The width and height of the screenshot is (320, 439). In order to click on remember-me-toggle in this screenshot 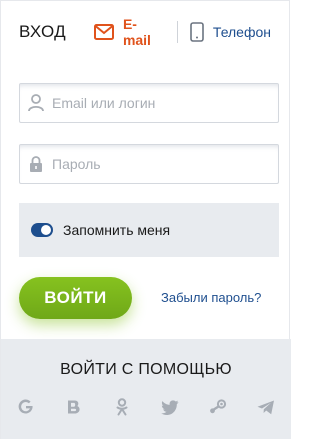, I will do `click(42, 230)`.